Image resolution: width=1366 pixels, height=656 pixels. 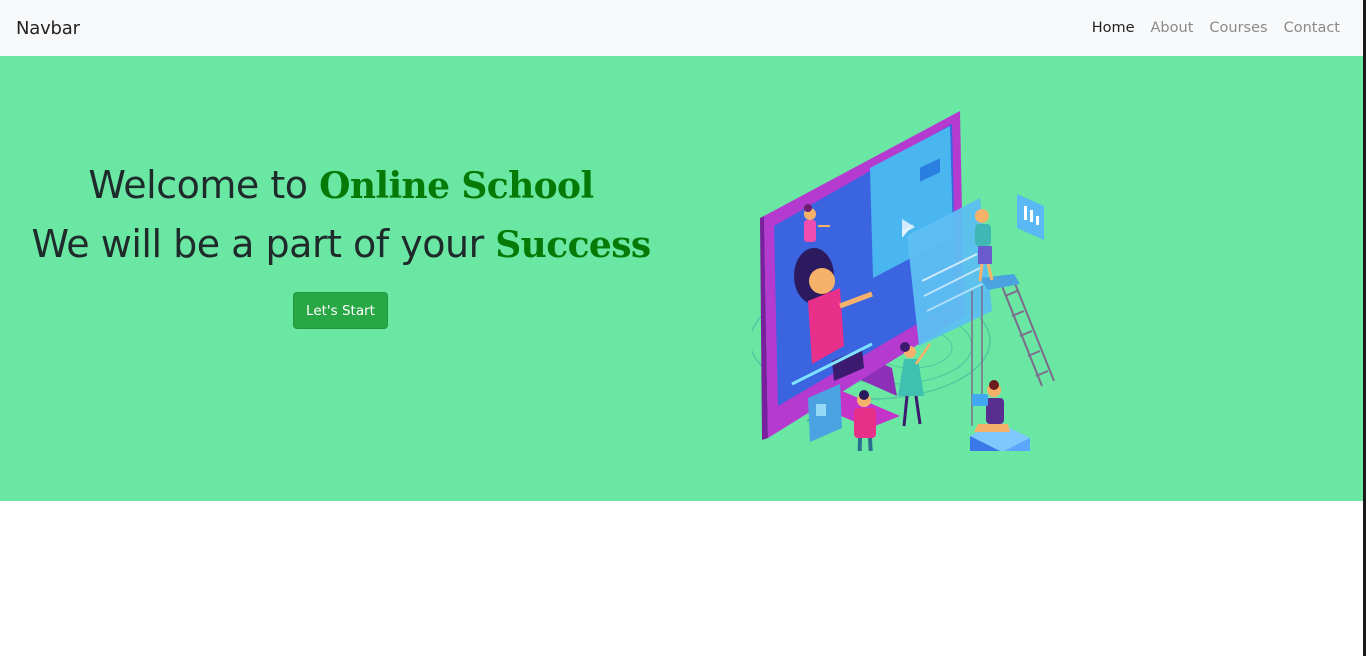 What do you see at coordinates (1172, 28) in the screenshot?
I see `nav-link-about: About` at bounding box center [1172, 28].